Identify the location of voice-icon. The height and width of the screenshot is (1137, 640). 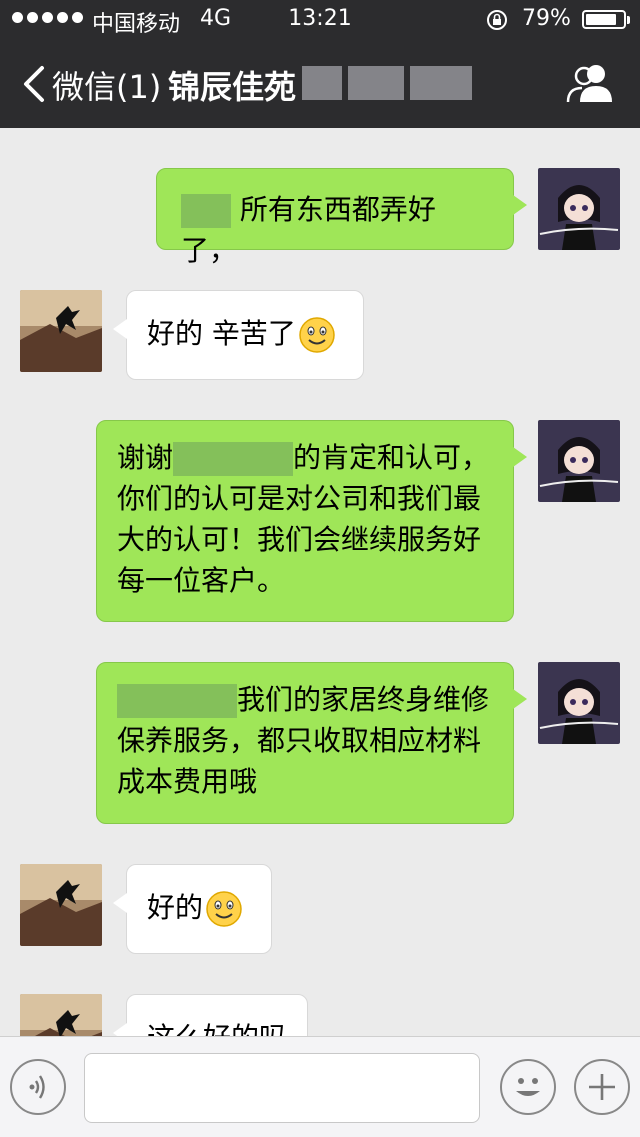
(37, 1087).